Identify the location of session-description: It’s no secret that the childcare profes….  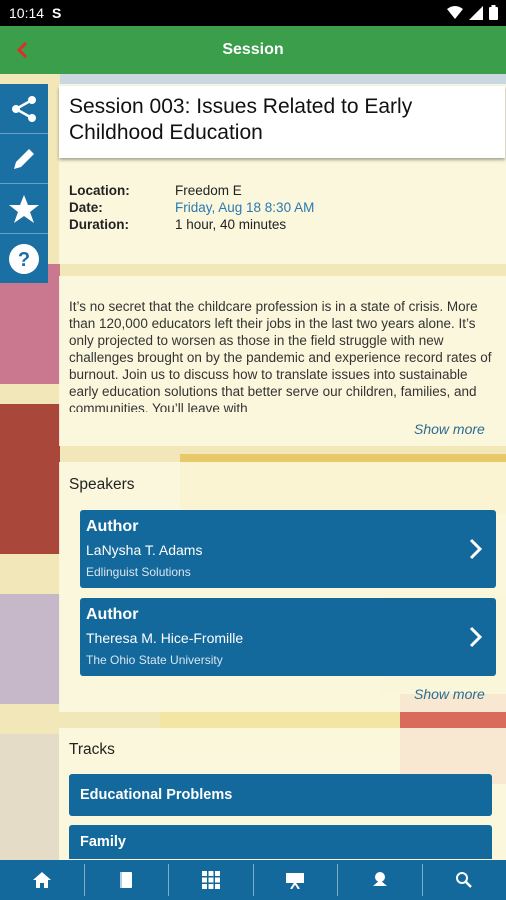
(280, 355).